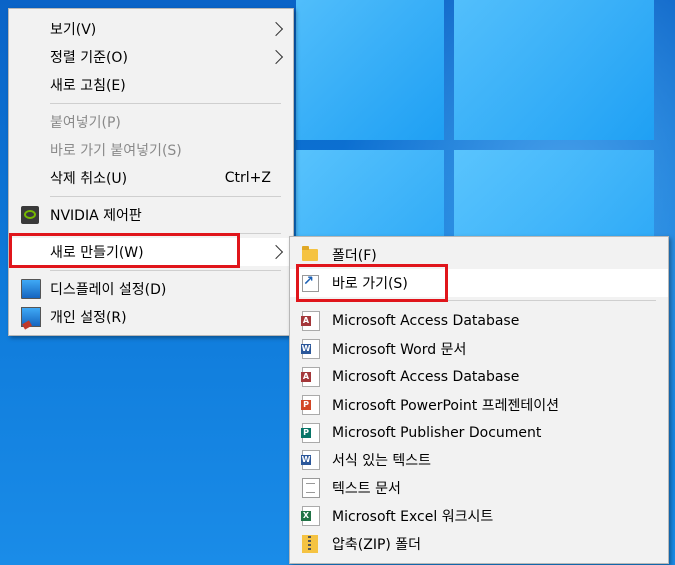 This screenshot has height=565, width=675. Describe the element at coordinates (310, 253) in the screenshot. I see `folder-icon` at that location.